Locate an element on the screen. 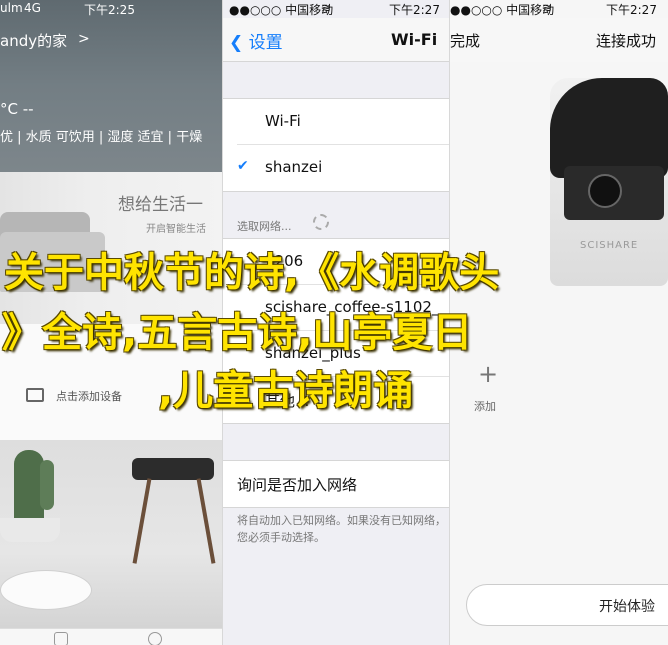 This screenshot has height=645, width=668. network-row: shanzei_plus is located at coordinates (343, 354).